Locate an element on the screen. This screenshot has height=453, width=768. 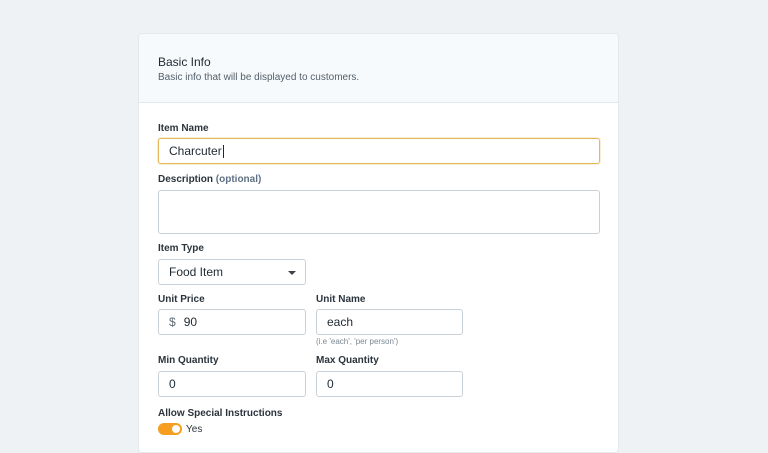
item-name-input: Charcuter is located at coordinates (379, 151).